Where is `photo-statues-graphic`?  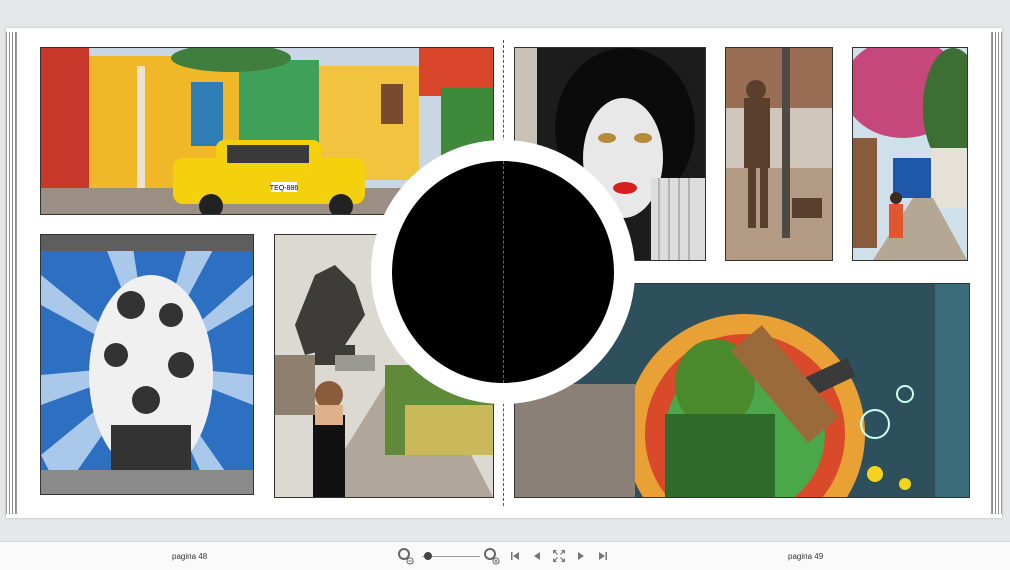 photo-statues-graphic is located at coordinates (779, 154).